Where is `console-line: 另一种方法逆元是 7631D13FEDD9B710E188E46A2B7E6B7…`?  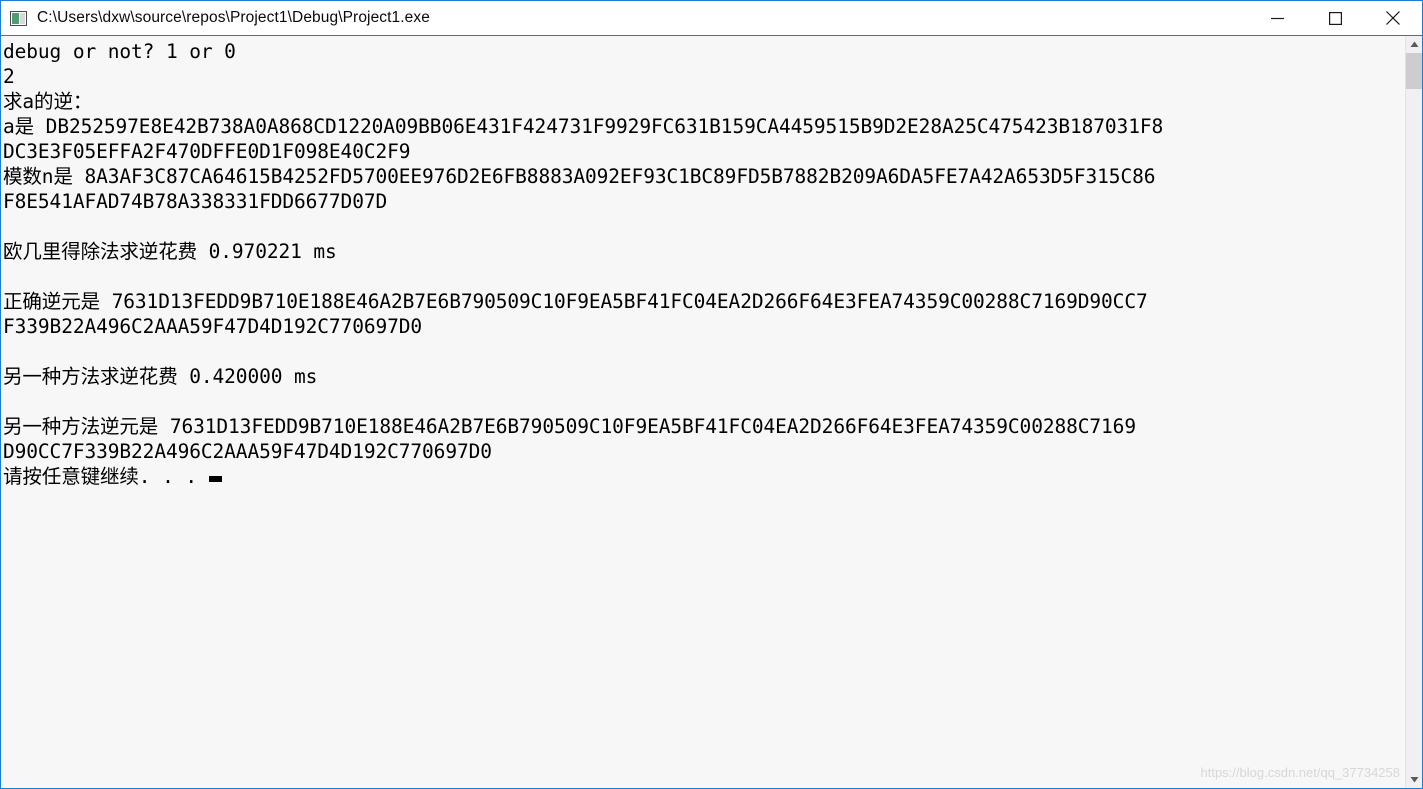 console-line: 另一种方法逆元是 7631D13FEDD9B710E188E46A2B7E6B7… is located at coordinates (569, 426).